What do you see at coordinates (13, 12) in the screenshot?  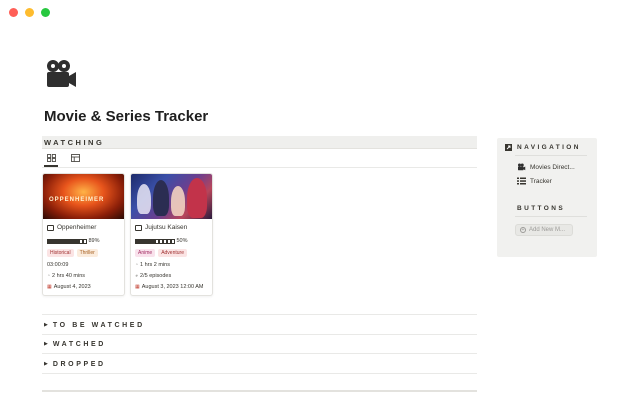 I see `close-window-button` at bounding box center [13, 12].